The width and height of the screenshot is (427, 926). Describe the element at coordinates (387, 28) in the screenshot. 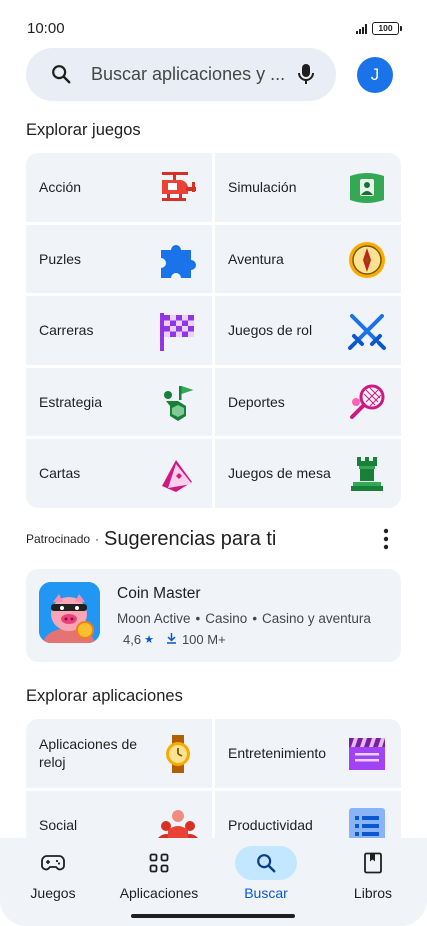

I see `battery-icon: 100` at that location.